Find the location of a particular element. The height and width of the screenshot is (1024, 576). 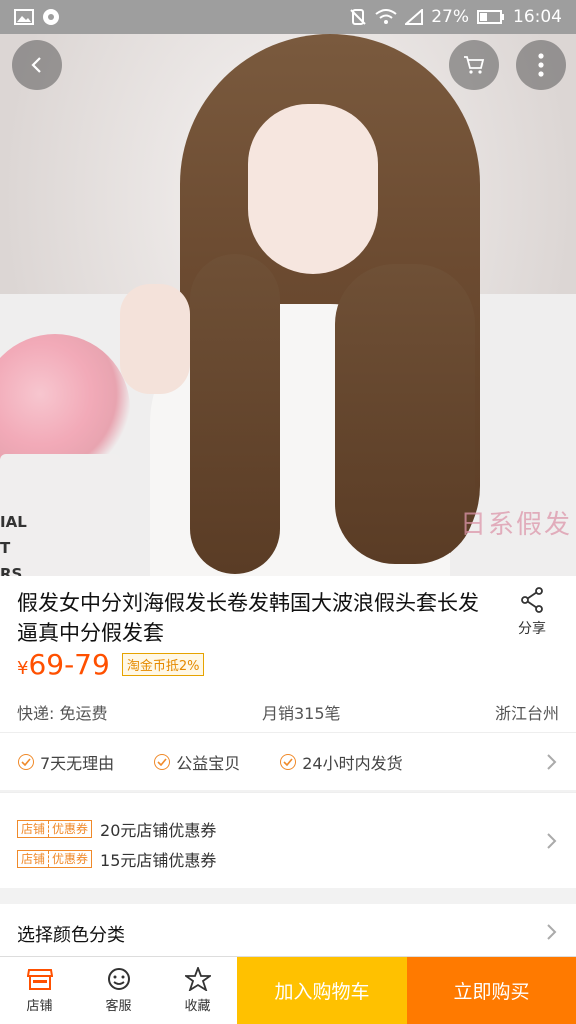

battery-icon is located at coordinates (490, 17).